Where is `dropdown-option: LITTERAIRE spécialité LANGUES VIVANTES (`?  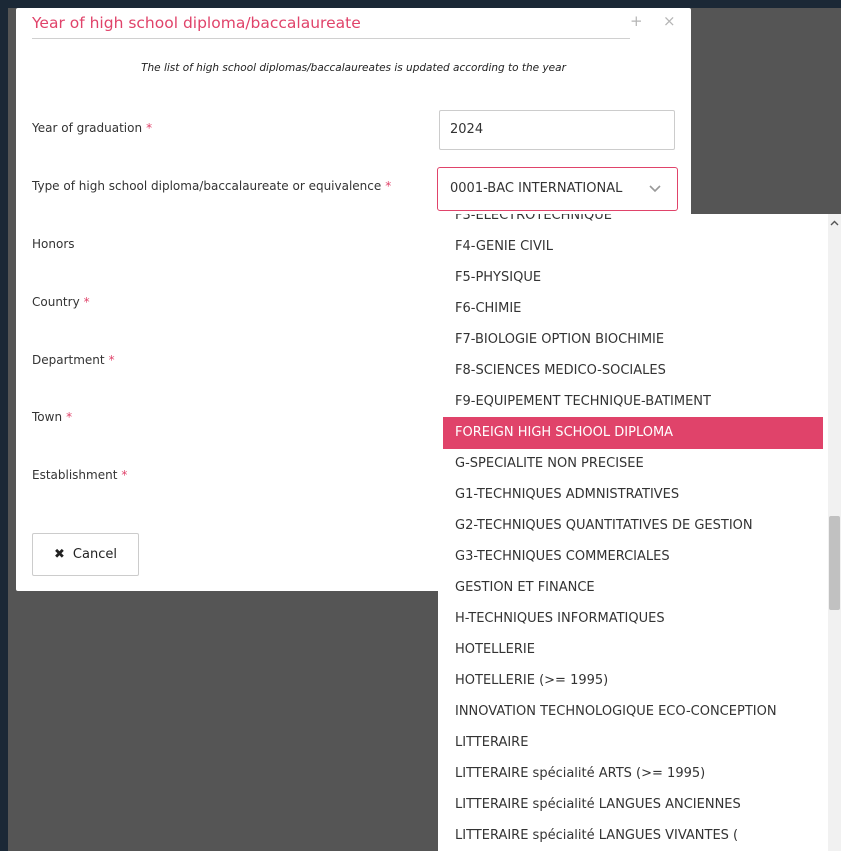 dropdown-option: LITTERAIRE spécialité LANGUES VIVANTES ( is located at coordinates (633, 835).